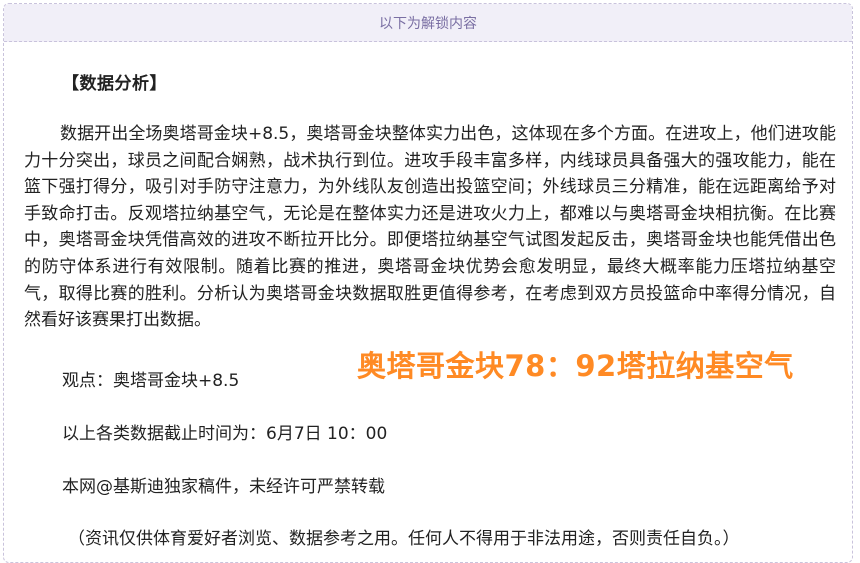  I want to click on section-heading: 【数据分析】, so click(114, 84).